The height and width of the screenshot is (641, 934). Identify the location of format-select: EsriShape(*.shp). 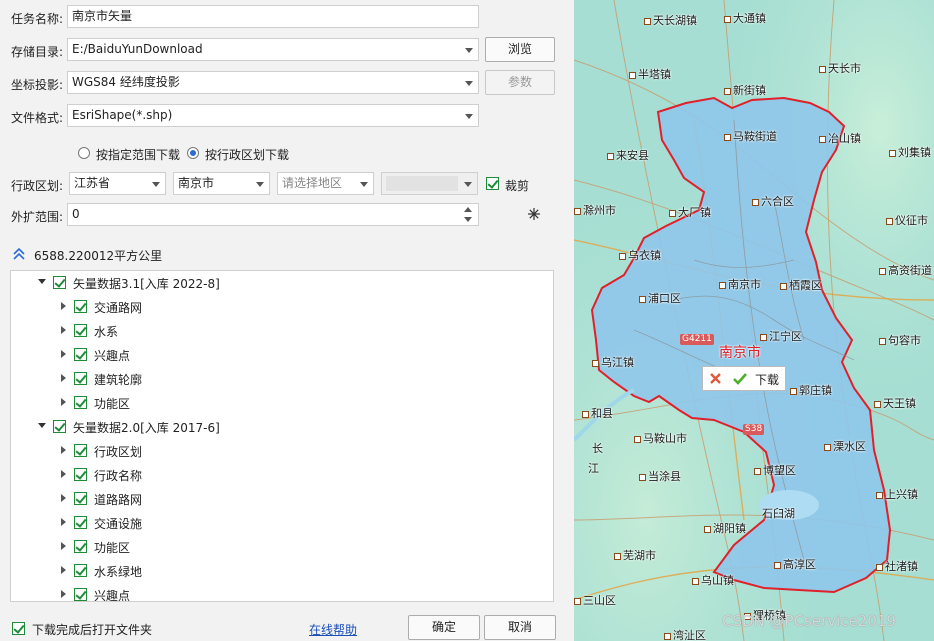
(273, 115).